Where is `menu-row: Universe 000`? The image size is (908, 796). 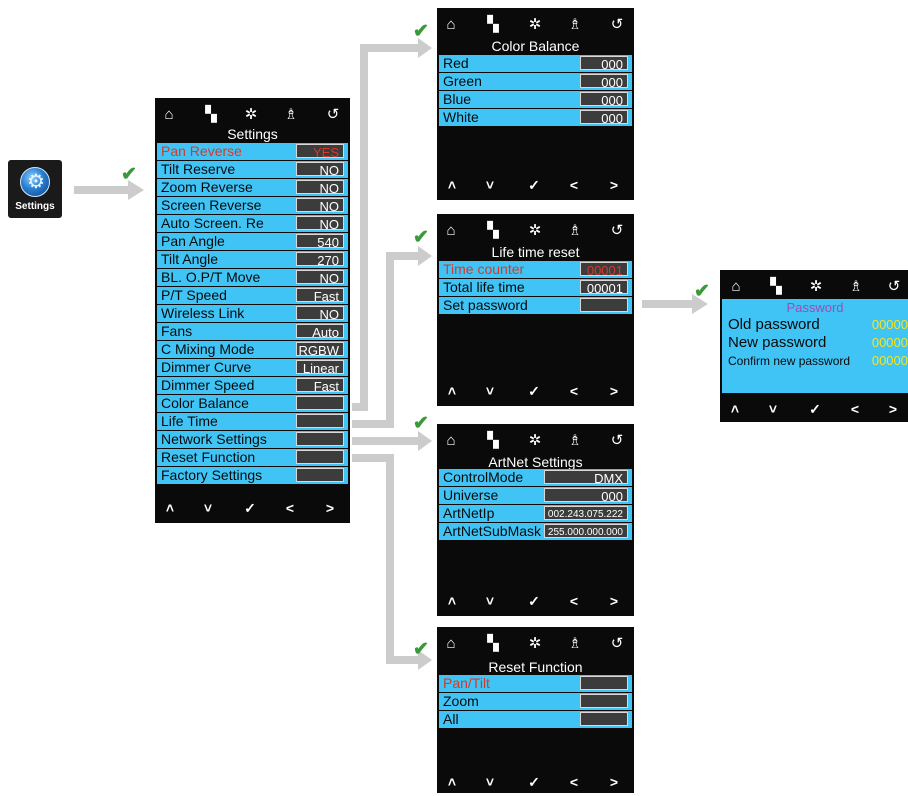
menu-row: Universe 000 is located at coordinates (535, 495).